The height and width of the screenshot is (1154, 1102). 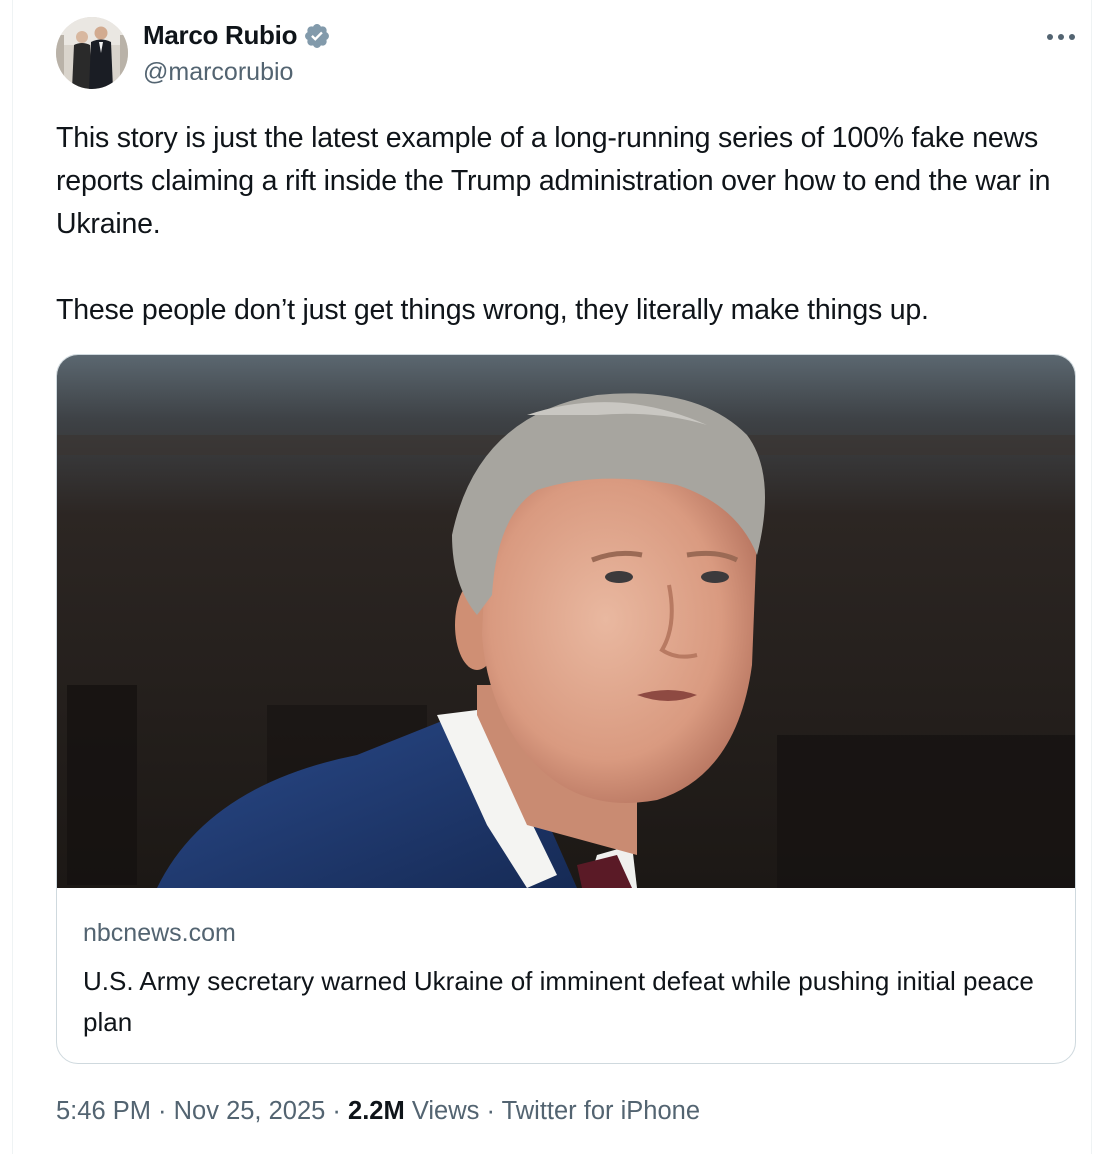 What do you see at coordinates (220, 35) in the screenshot?
I see `author-name: Marco Rubio` at bounding box center [220, 35].